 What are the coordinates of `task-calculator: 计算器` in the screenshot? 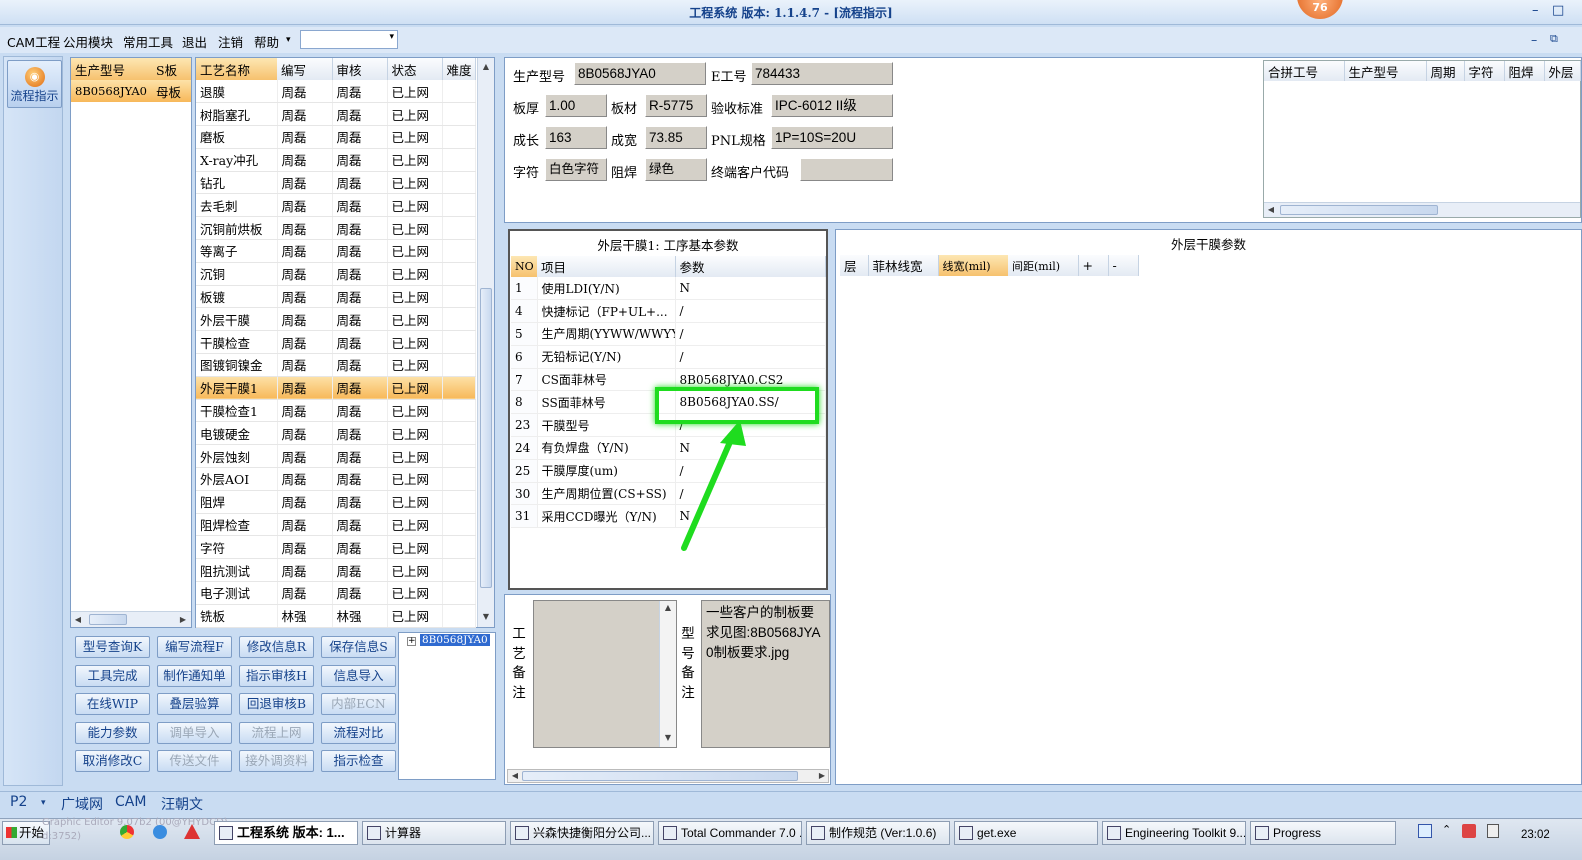 It's located at (434, 833).